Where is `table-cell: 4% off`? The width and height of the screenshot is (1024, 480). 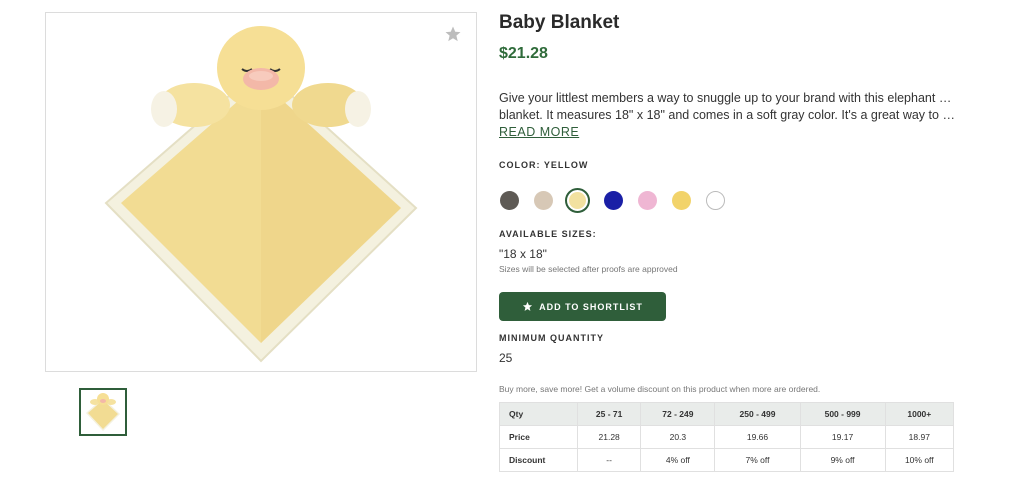
table-cell: 4% off is located at coordinates (678, 460).